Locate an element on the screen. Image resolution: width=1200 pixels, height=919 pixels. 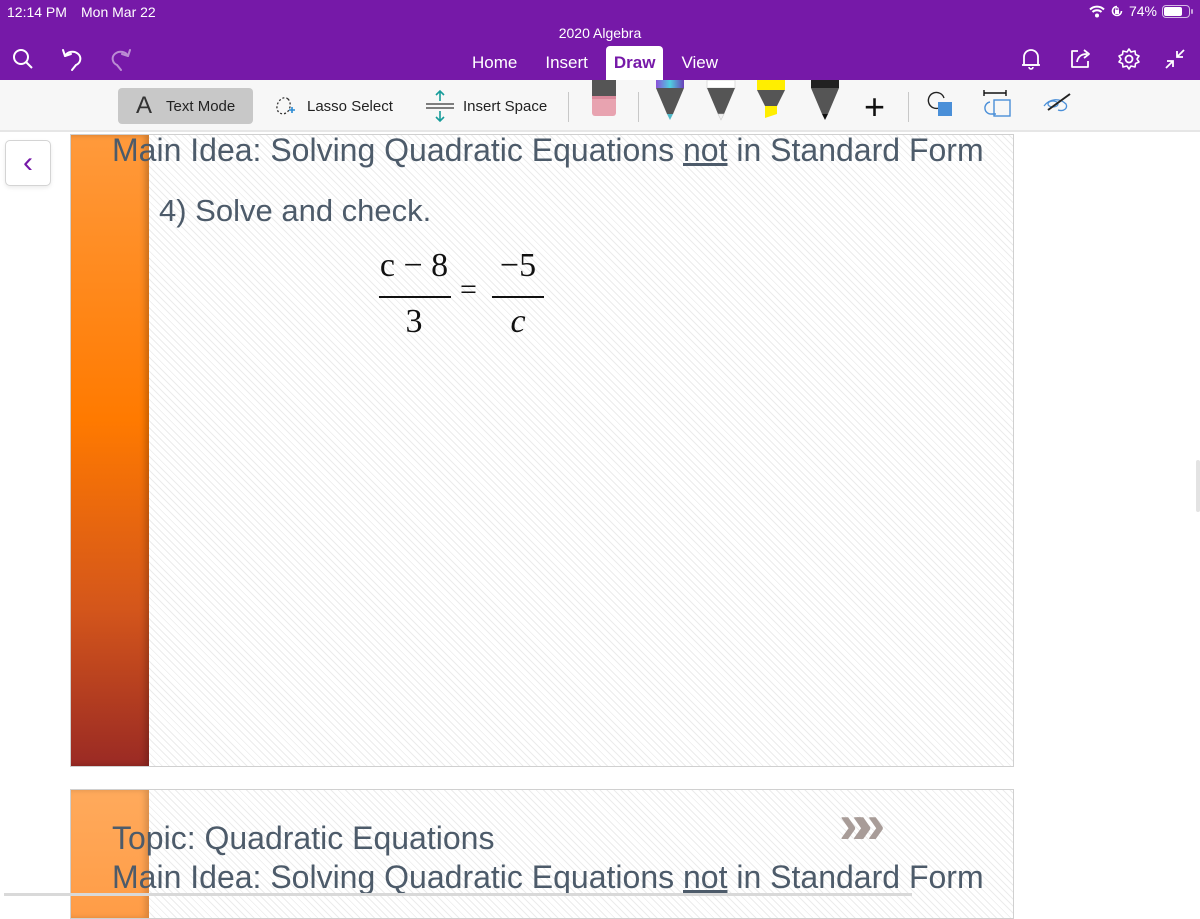
draw-toolbar: A Text Mode Lasso Select Insert Space + is located at coordinates (600, 106).